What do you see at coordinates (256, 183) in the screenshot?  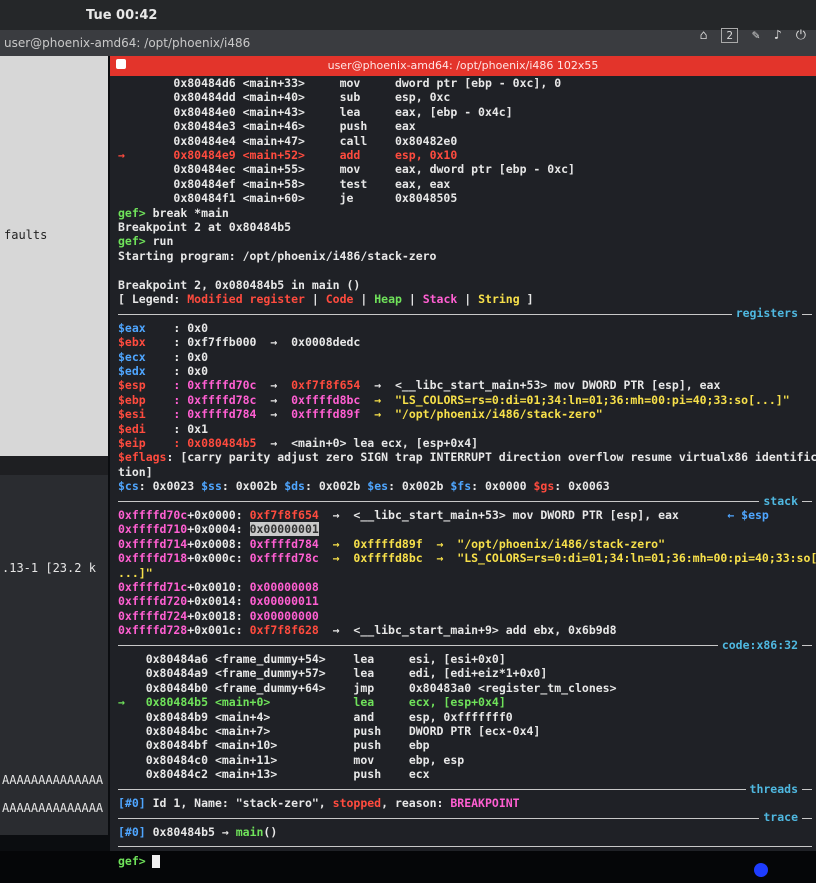 I see `disasm-address: 0x80484ef <main+58>` at bounding box center [256, 183].